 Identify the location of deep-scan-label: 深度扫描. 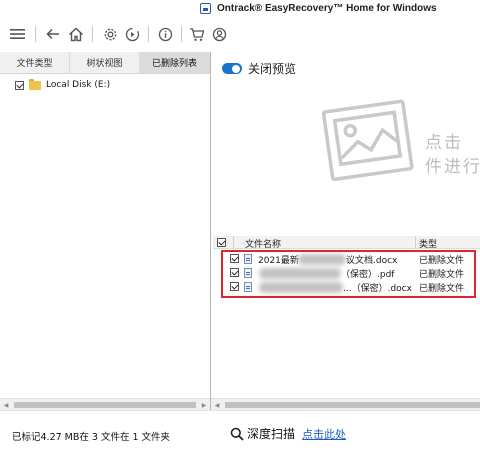
(271, 434).